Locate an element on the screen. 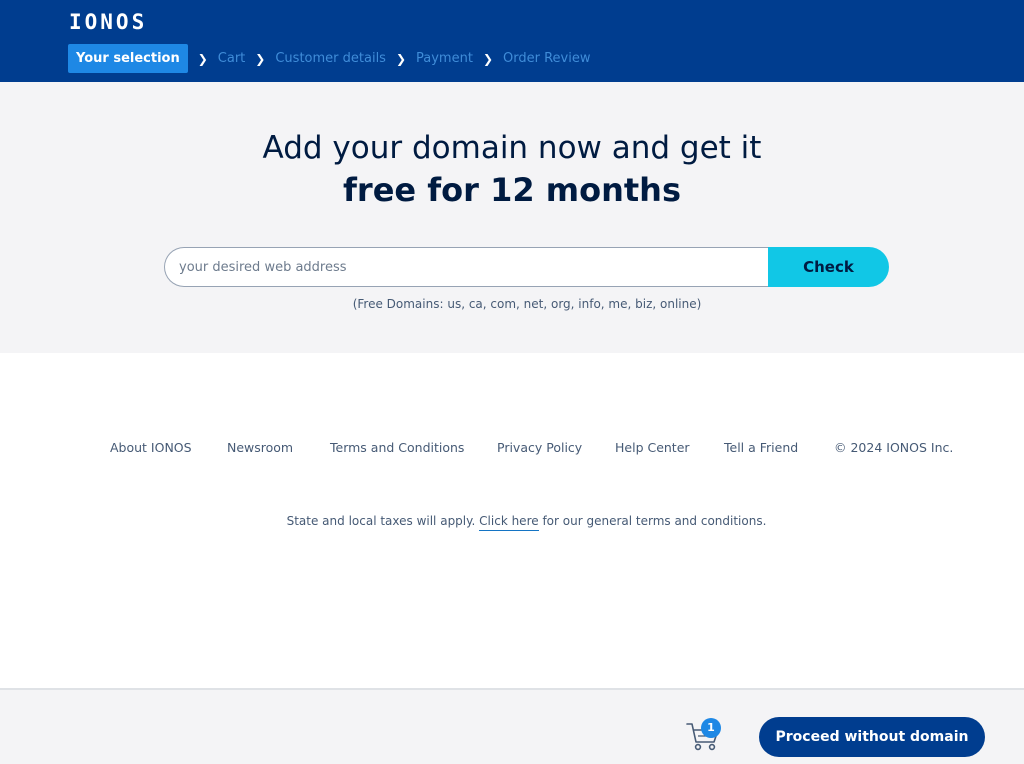 The height and width of the screenshot is (764, 1024). step-customer-details: Customer details is located at coordinates (330, 58).